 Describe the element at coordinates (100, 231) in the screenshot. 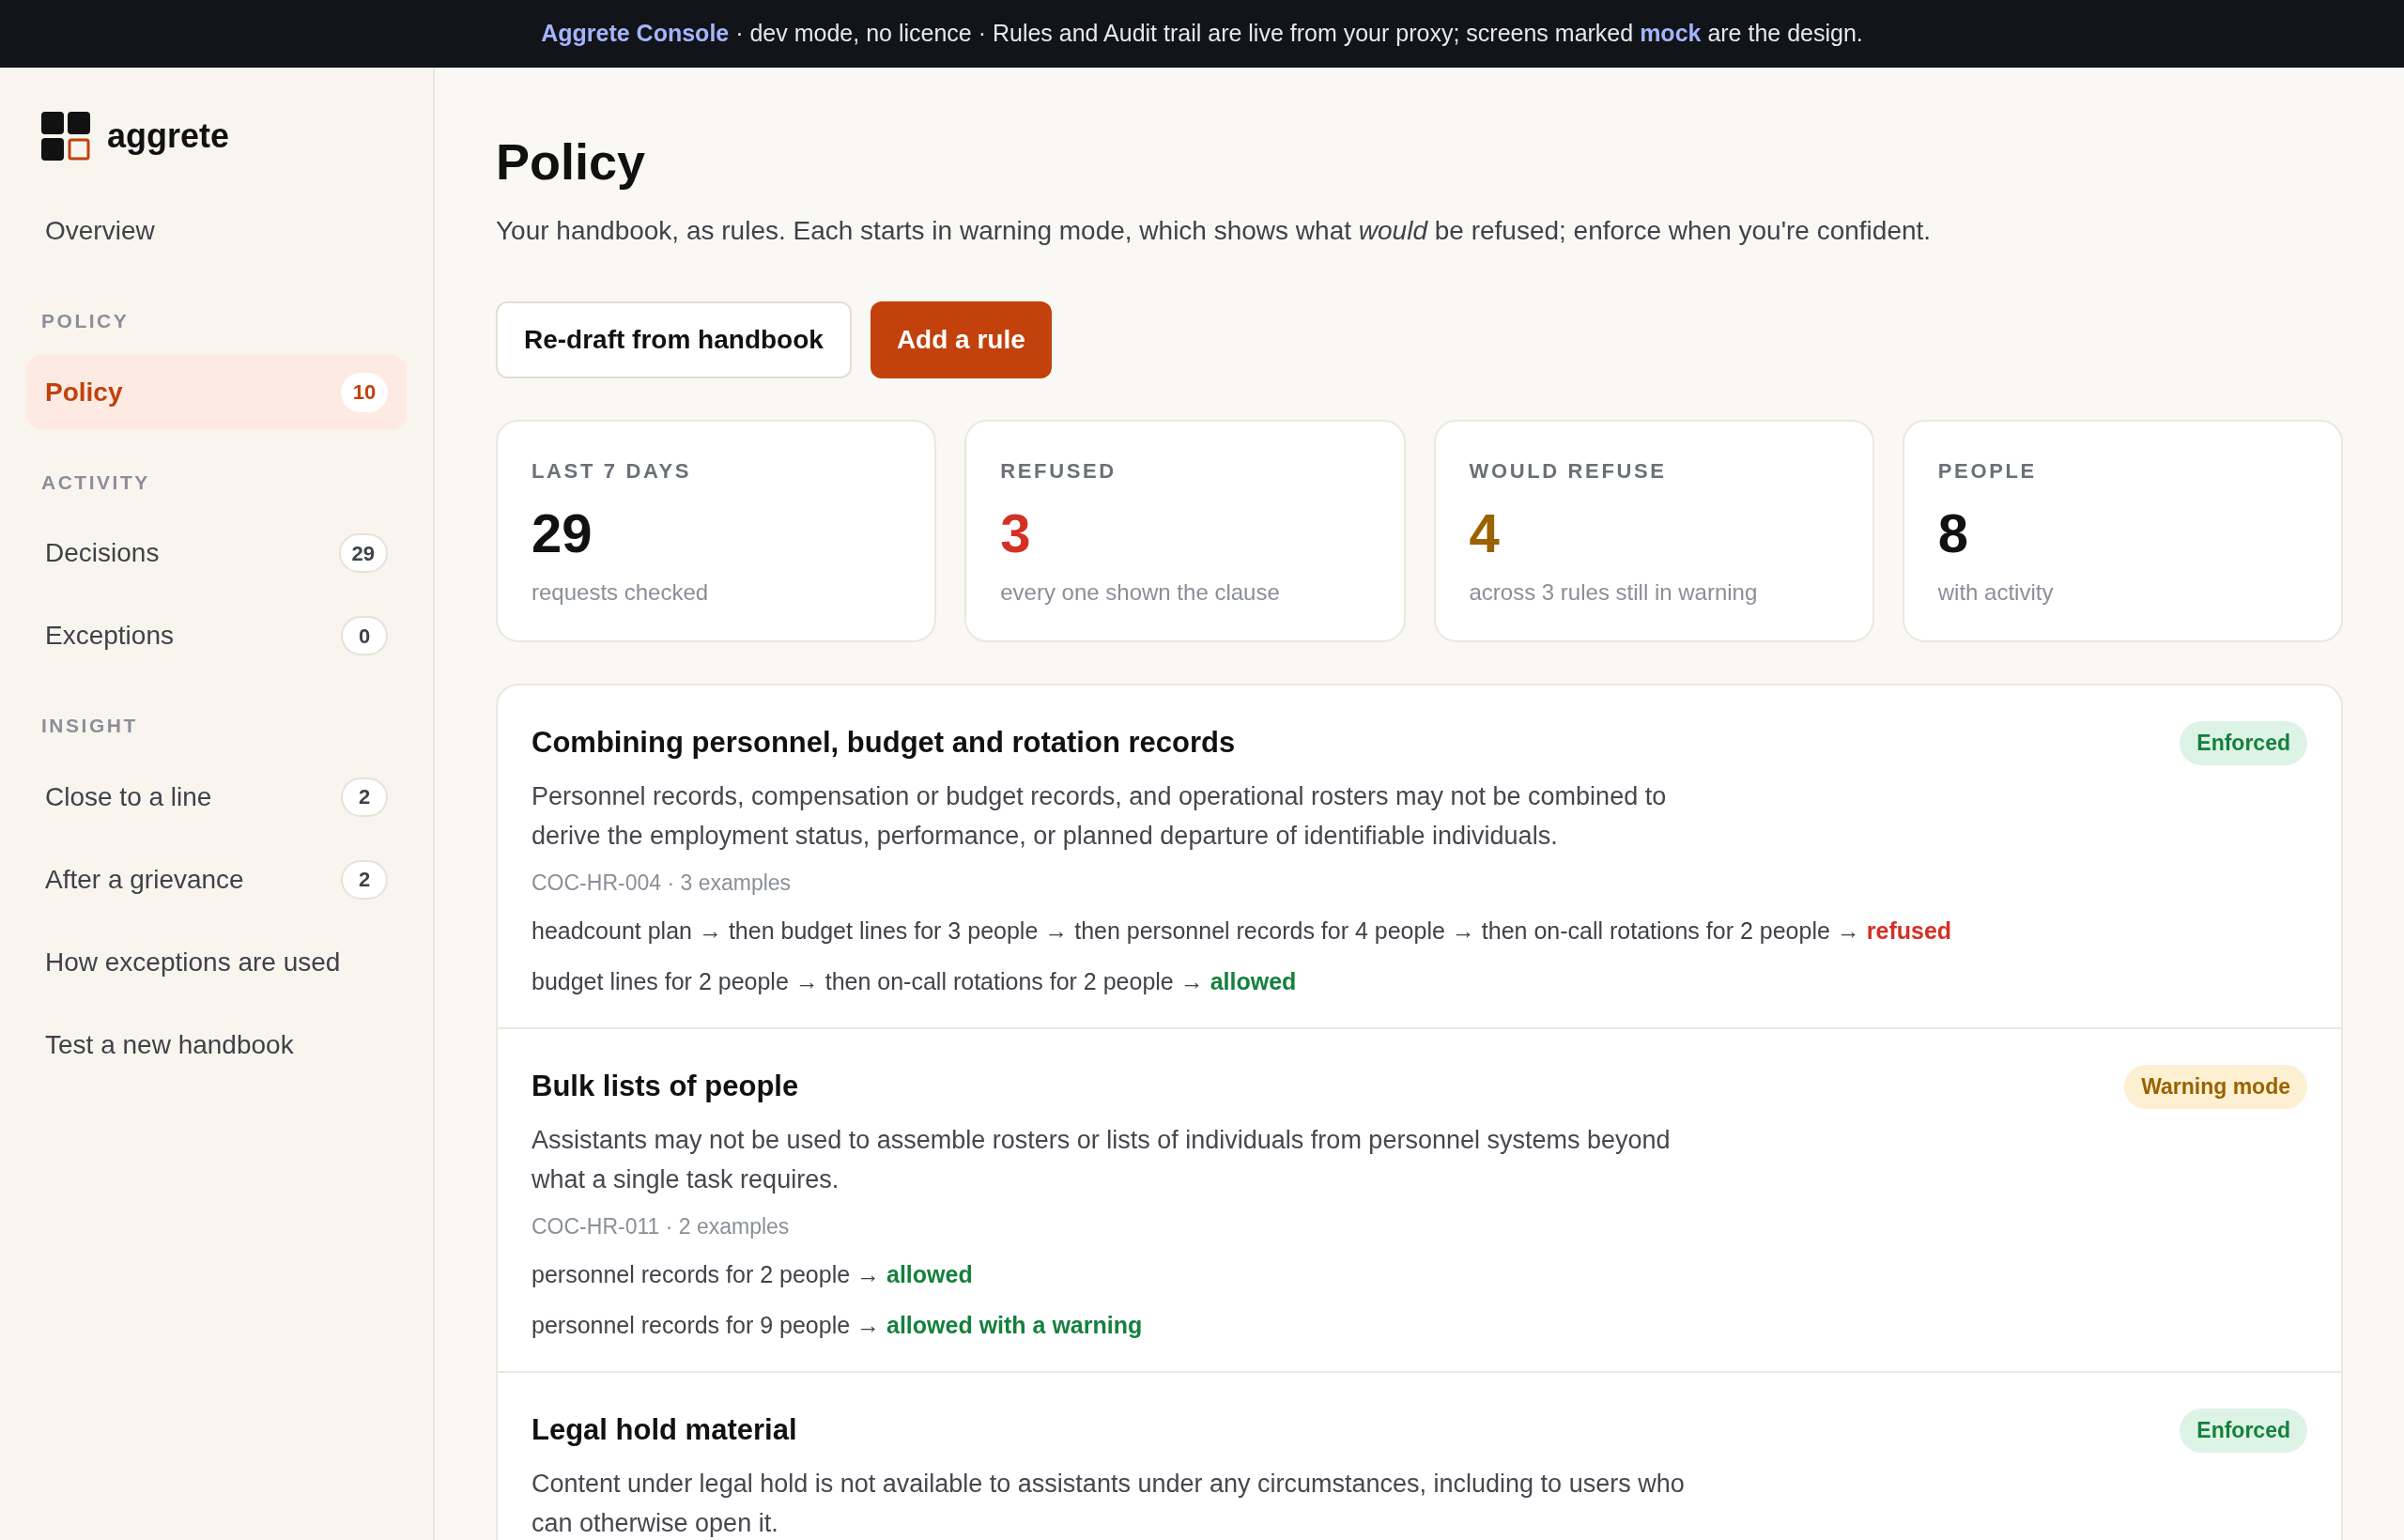

I see `sidebar-item-label: Overview` at that location.